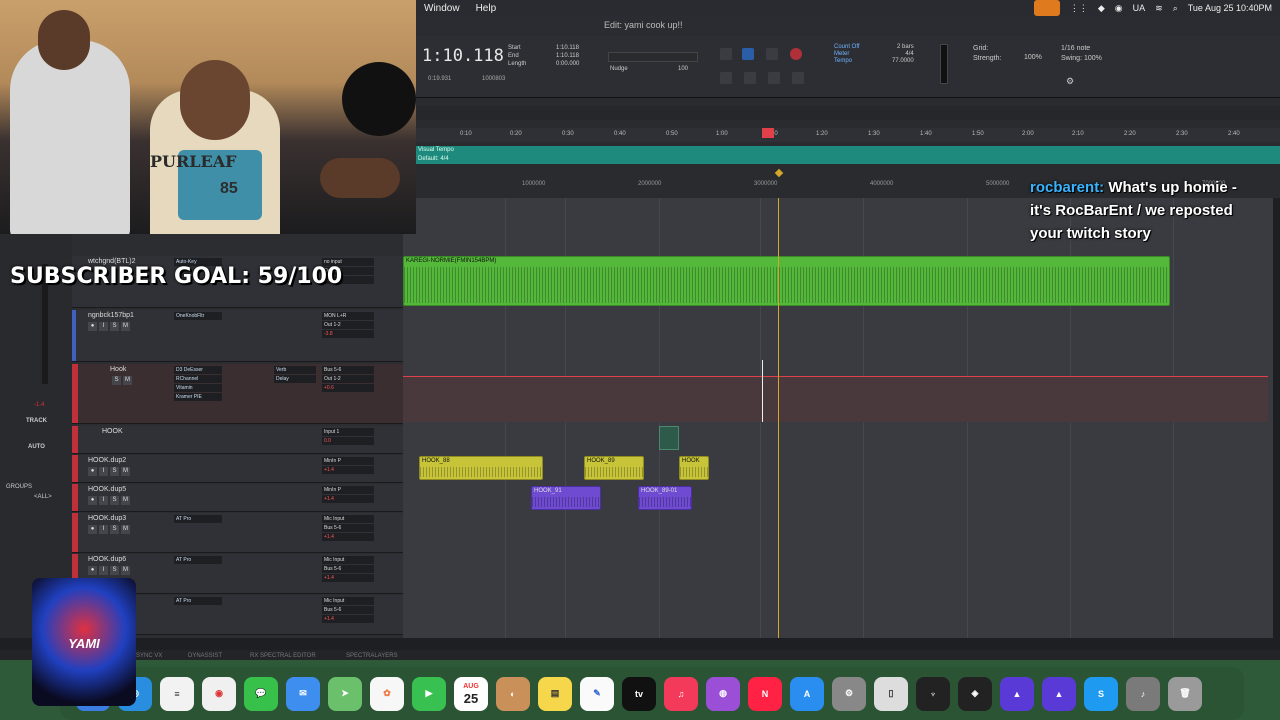  What do you see at coordinates (1143, 693) in the screenshot?
I see `music-folder-icon: ♪` at bounding box center [1143, 693].